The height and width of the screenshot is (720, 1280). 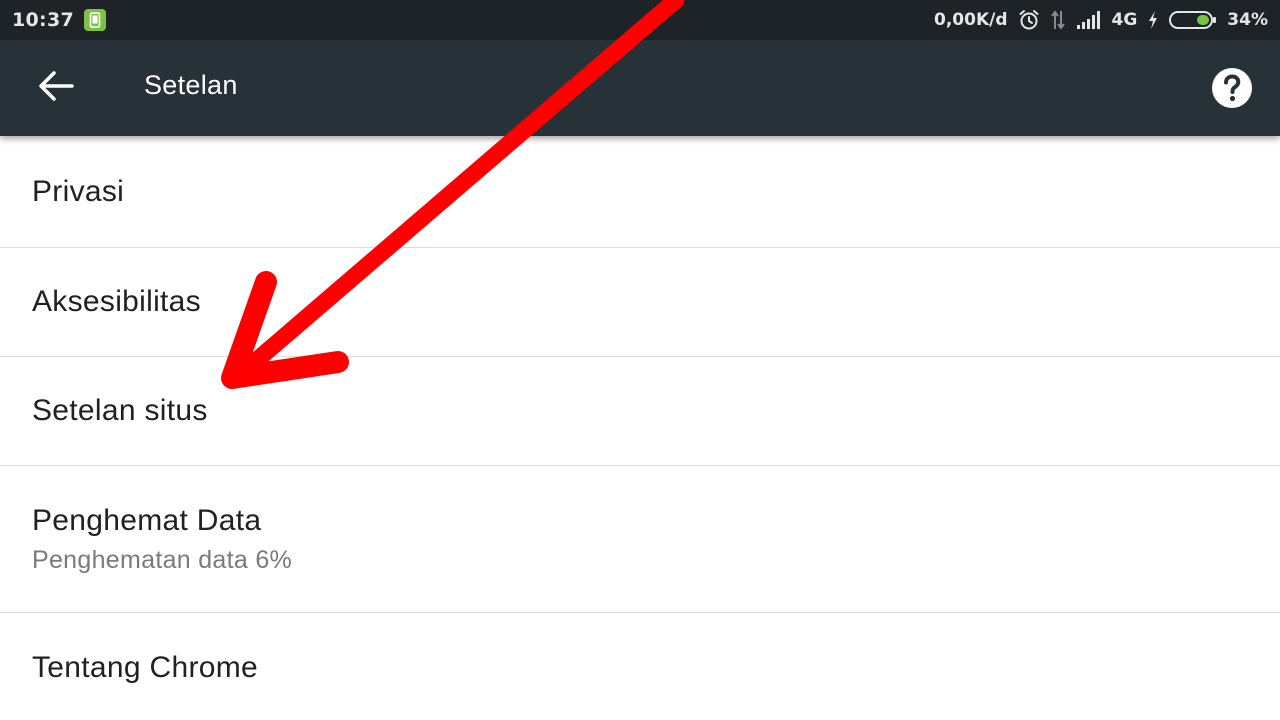 I want to click on settings-item-title: Penghemat Data, so click(x=147, y=520).